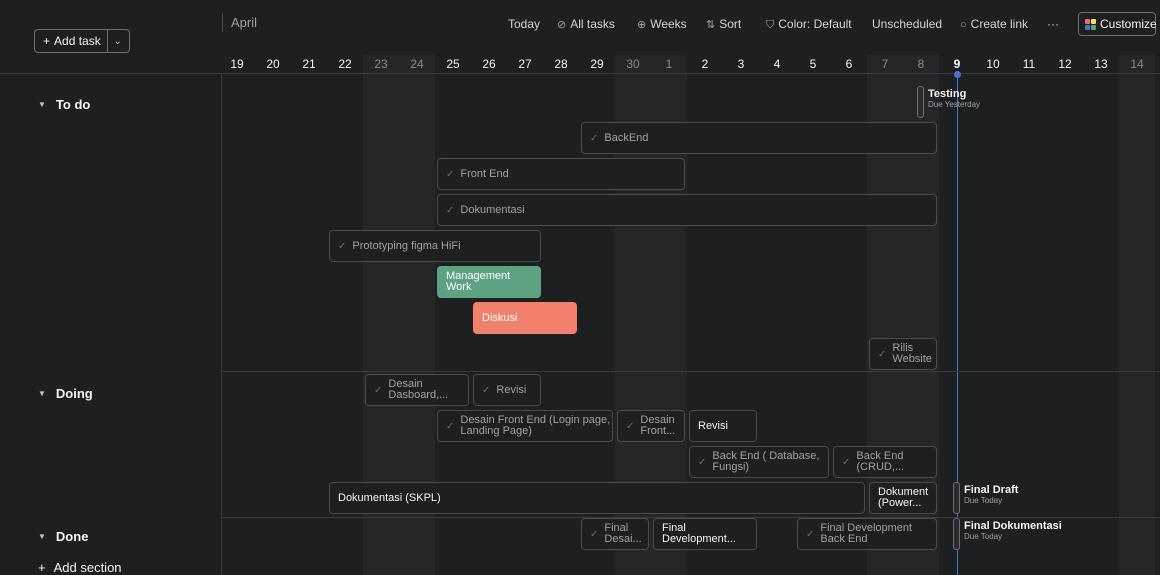 The width and height of the screenshot is (1160, 575). Describe the element at coordinates (903, 354) in the screenshot. I see `task-rilis-website: ✓ Rilis Website` at that location.